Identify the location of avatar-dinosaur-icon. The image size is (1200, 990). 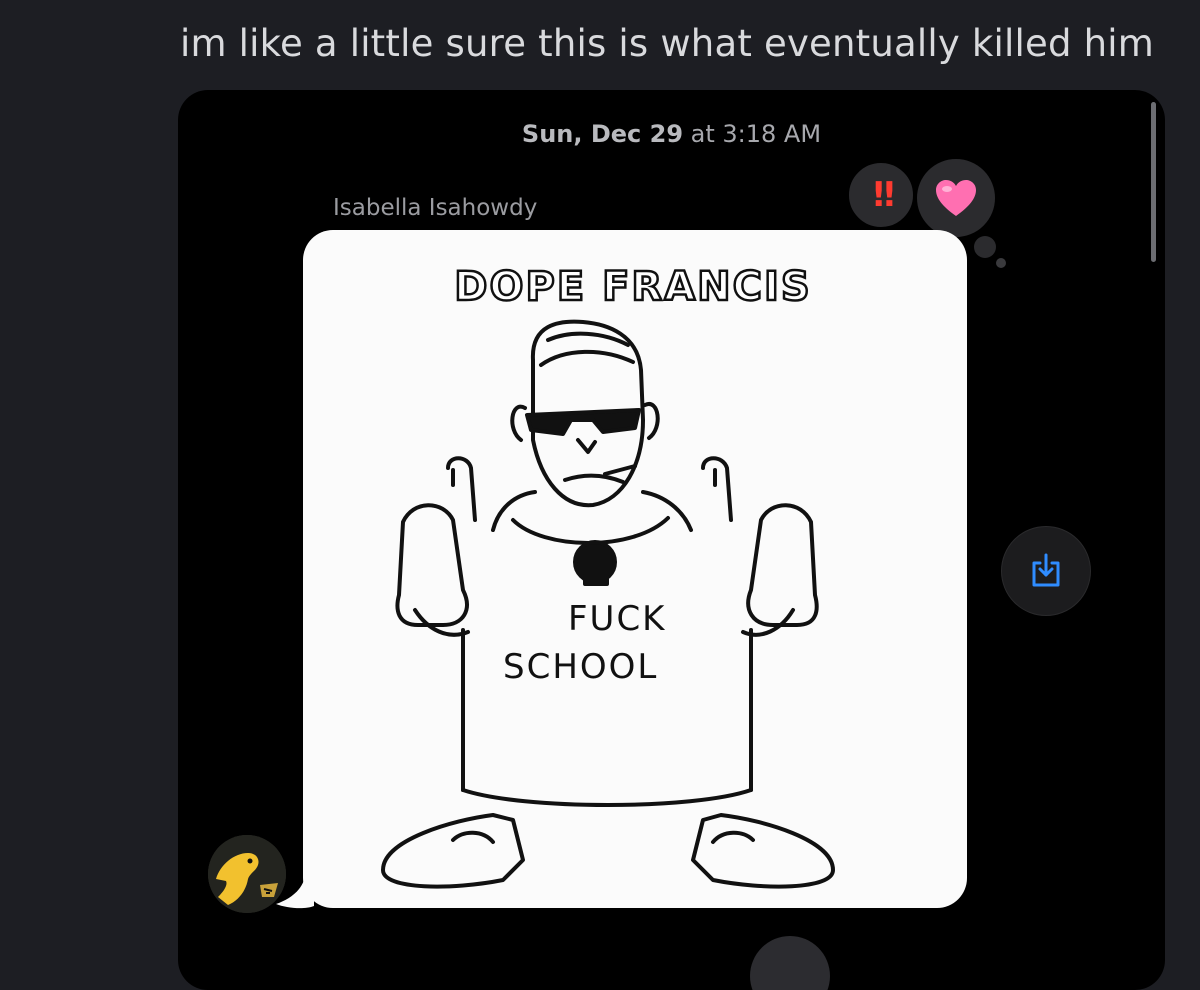
(247, 874).